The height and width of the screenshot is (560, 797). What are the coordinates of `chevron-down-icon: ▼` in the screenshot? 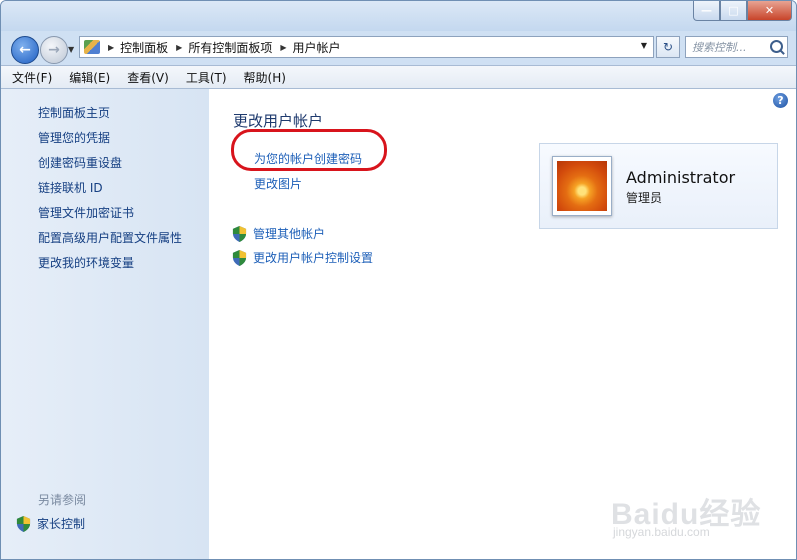 It's located at (644, 45).